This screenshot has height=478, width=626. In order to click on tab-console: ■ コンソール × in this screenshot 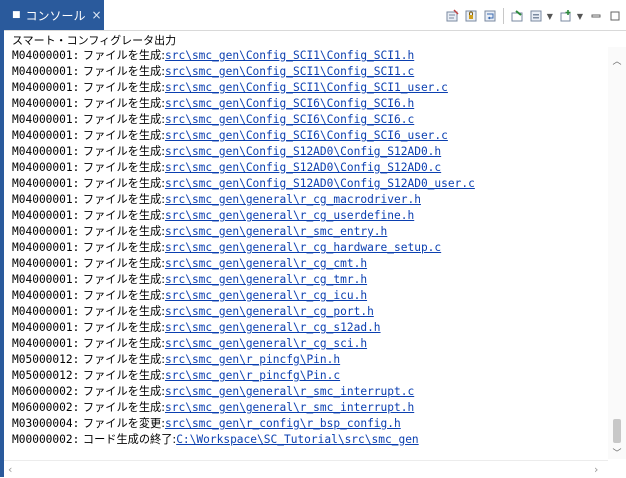, I will do `click(54, 15)`.